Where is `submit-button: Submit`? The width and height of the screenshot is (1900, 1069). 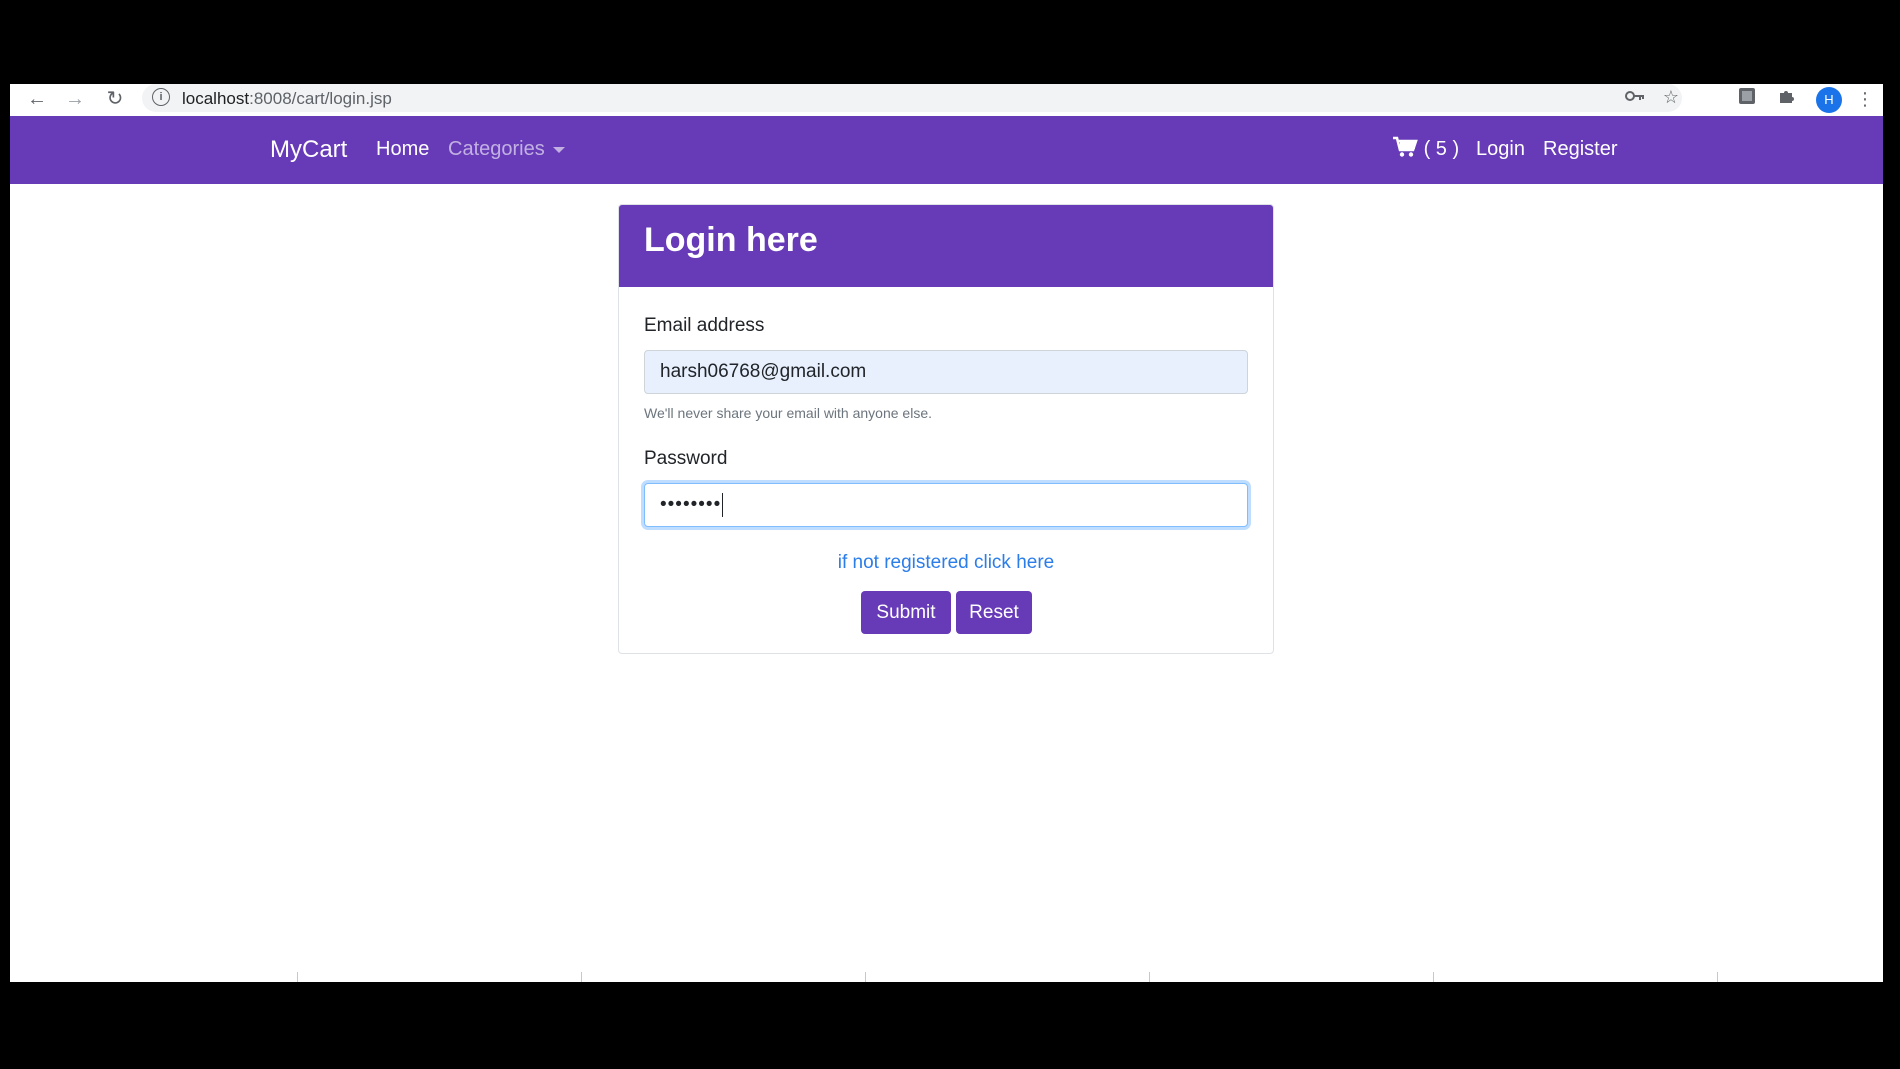
submit-button: Submit is located at coordinates (906, 612).